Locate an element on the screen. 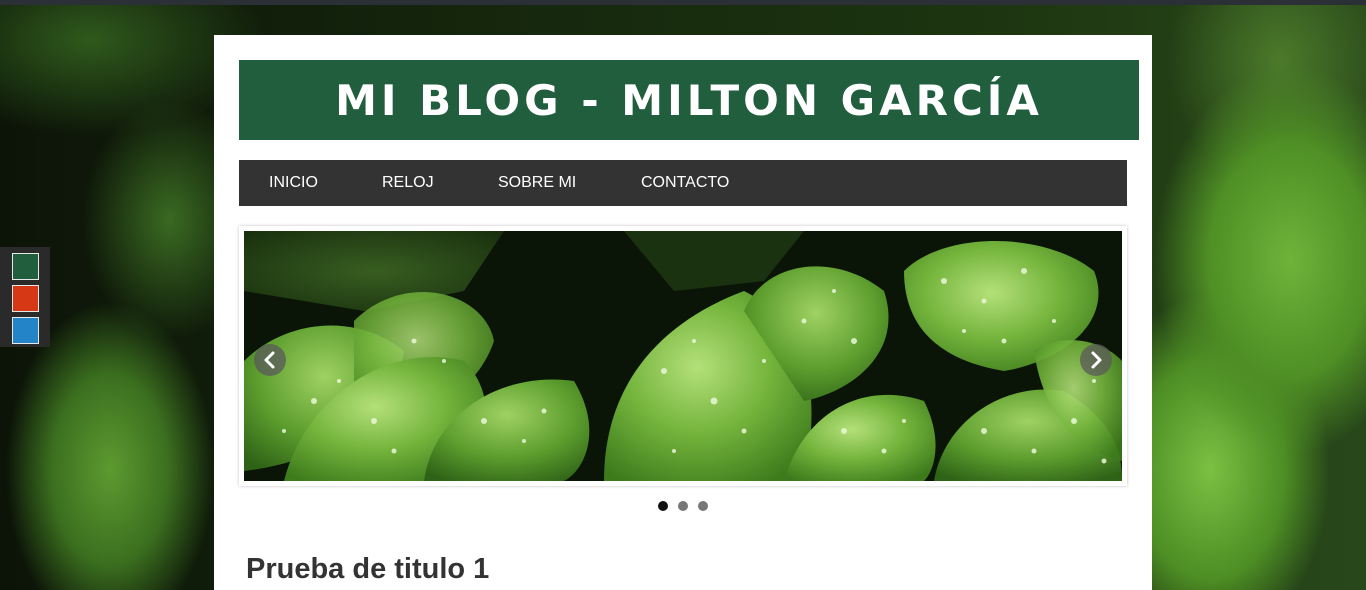  carousel-next-button is located at coordinates (1096, 360).